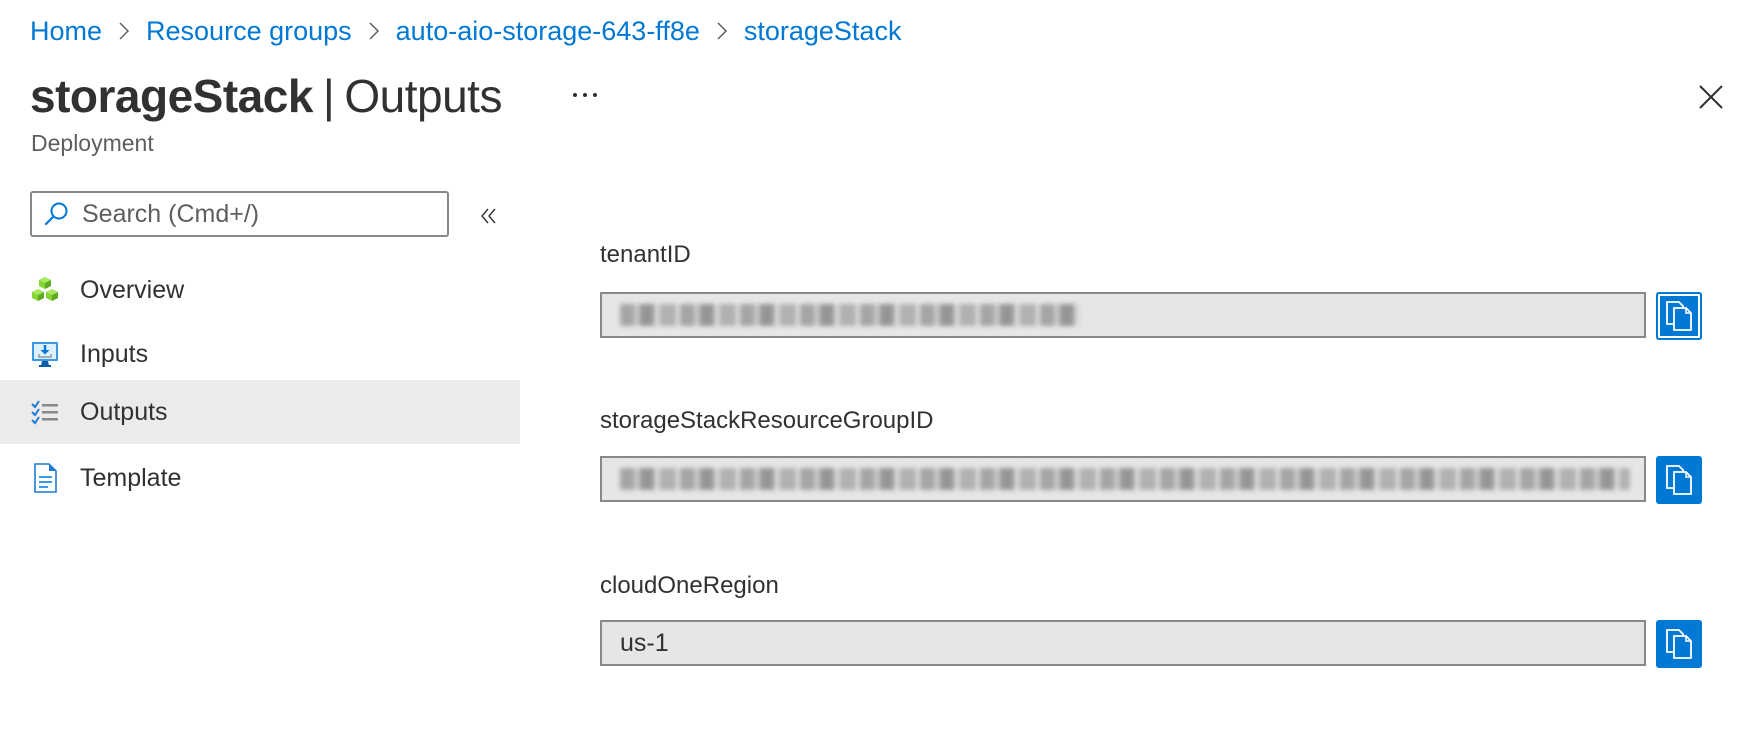 The image size is (1764, 730). I want to click on output-label-tenantid: tenantID, so click(645, 254).